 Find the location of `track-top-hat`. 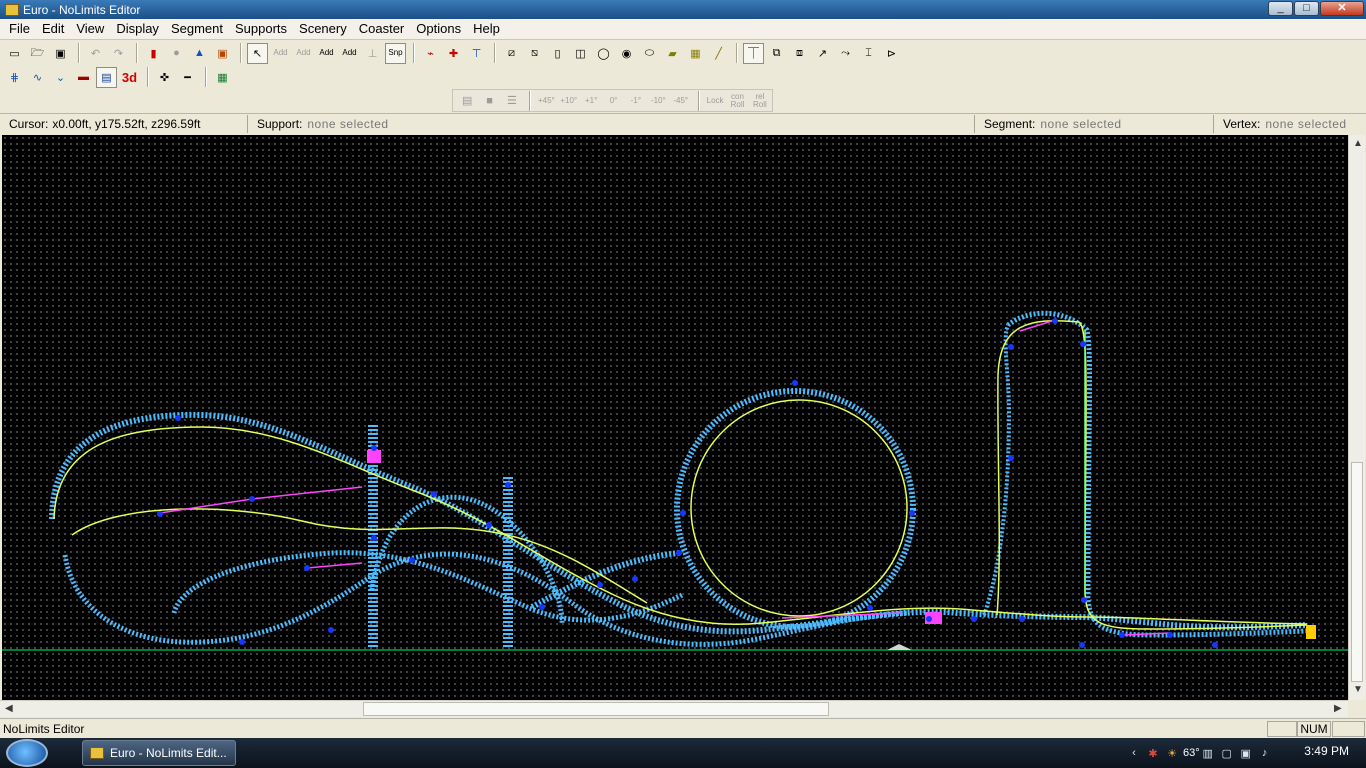

track-top-hat is located at coordinates (1157, 474).